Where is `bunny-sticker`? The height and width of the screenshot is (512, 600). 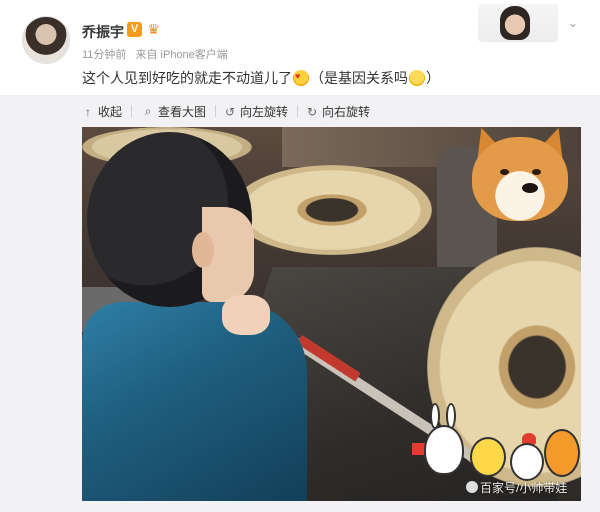 bunny-sticker is located at coordinates (444, 450).